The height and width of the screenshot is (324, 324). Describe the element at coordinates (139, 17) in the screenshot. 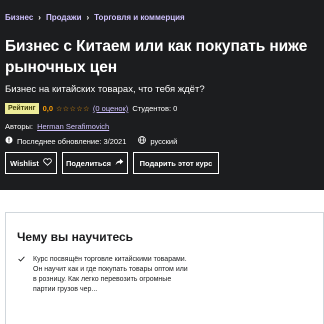

I see `breadcrumb-item-commerce: Торговля и коммерция` at that location.